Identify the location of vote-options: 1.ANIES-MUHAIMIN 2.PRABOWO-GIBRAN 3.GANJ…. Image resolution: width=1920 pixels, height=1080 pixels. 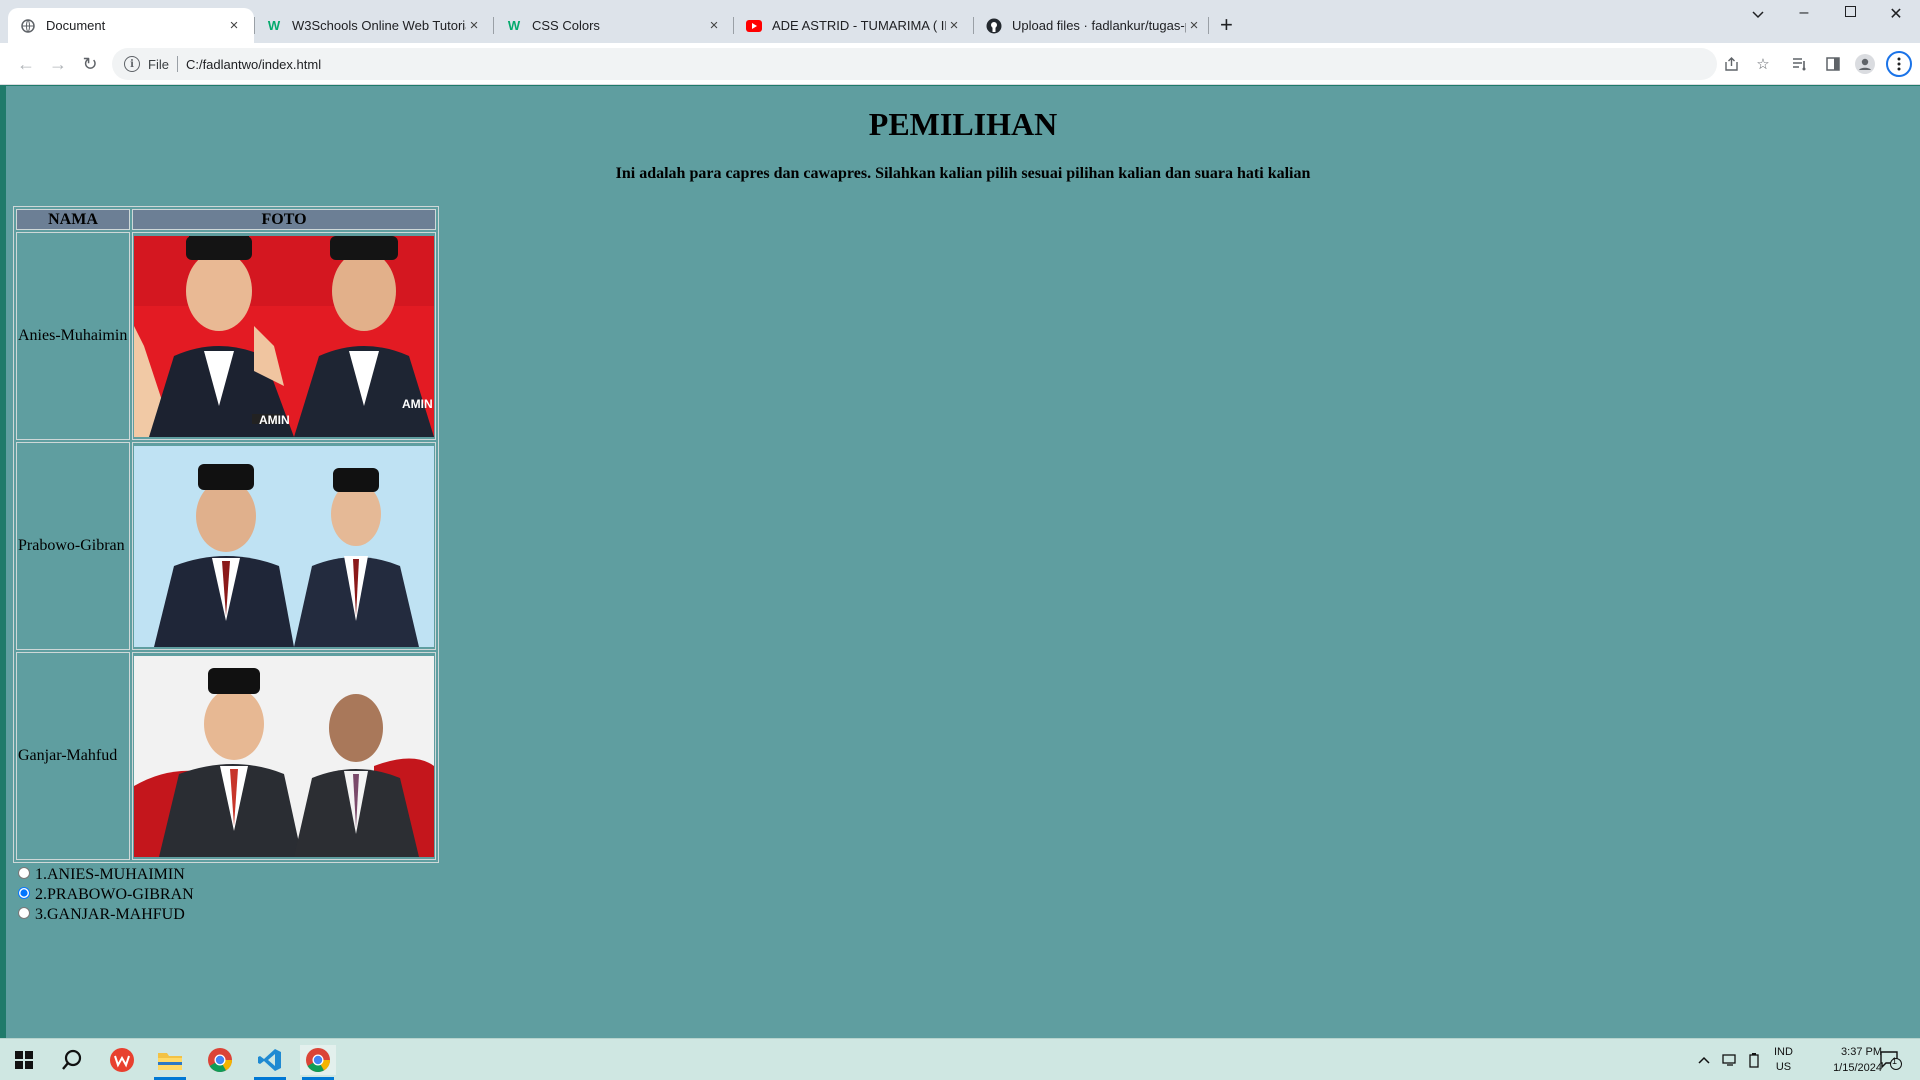
(105, 895).